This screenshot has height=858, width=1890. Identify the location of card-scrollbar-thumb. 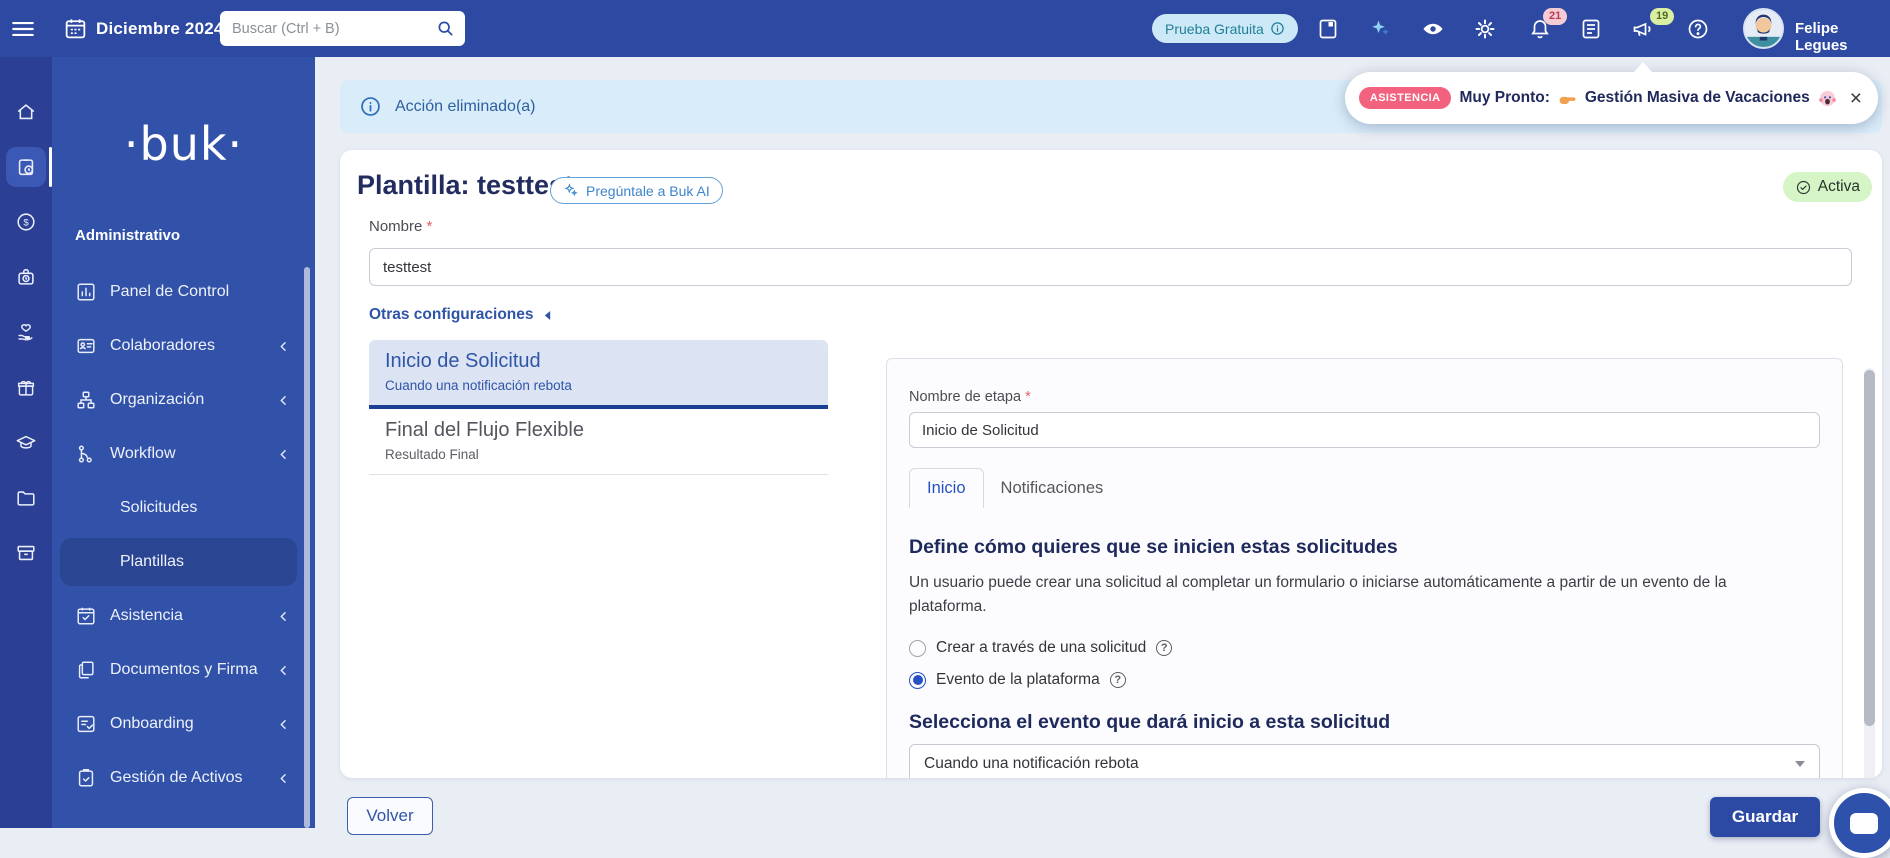
(1869, 548).